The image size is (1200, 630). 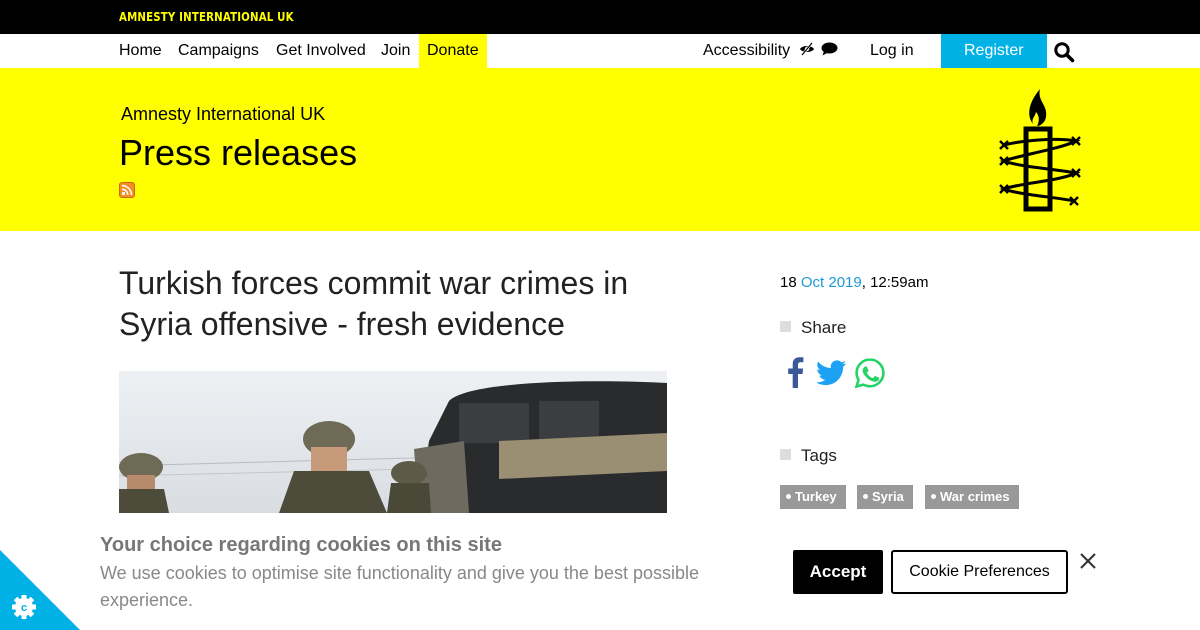 What do you see at coordinates (321, 51) in the screenshot?
I see `nav-item-get-involved: Get Involved` at bounding box center [321, 51].